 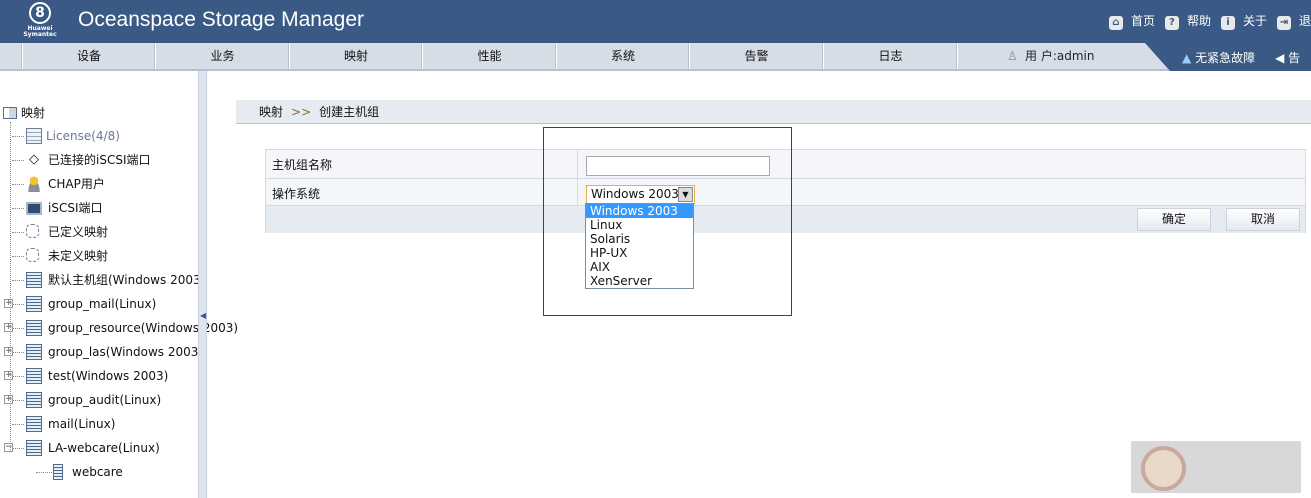 What do you see at coordinates (890, 56) in the screenshot?
I see `nav-log: 日志` at bounding box center [890, 56].